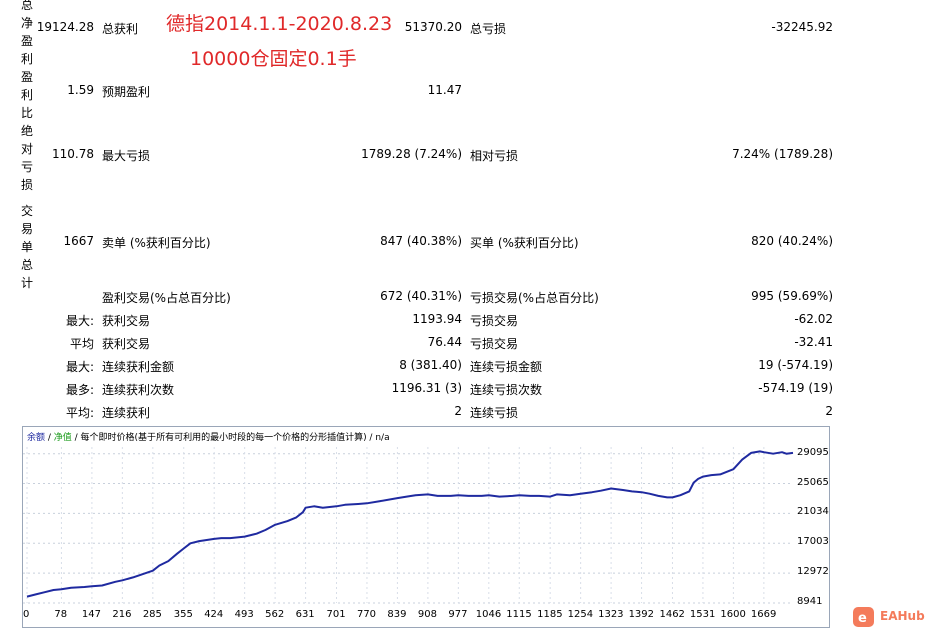 The image size is (928, 631). I want to click on net-profit-value: 19124.28, so click(65, 27).